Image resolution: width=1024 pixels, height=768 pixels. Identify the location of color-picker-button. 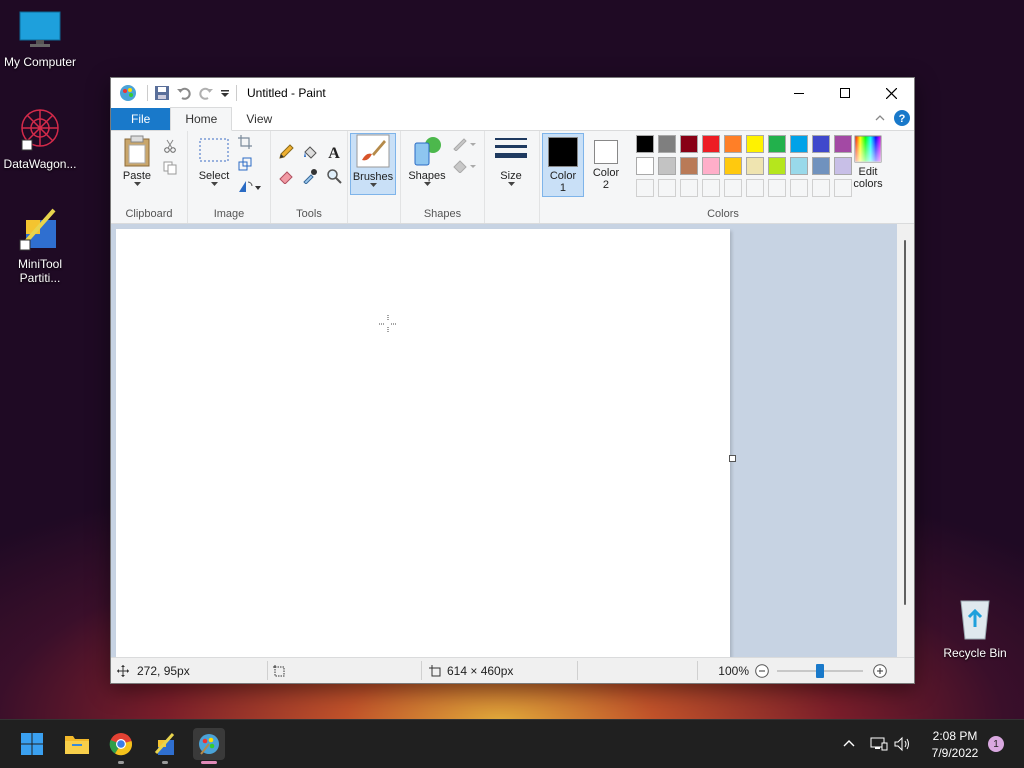
(310, 176).